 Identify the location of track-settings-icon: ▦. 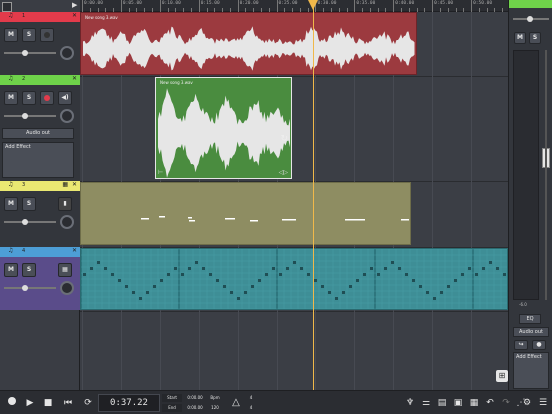
(474, 403).